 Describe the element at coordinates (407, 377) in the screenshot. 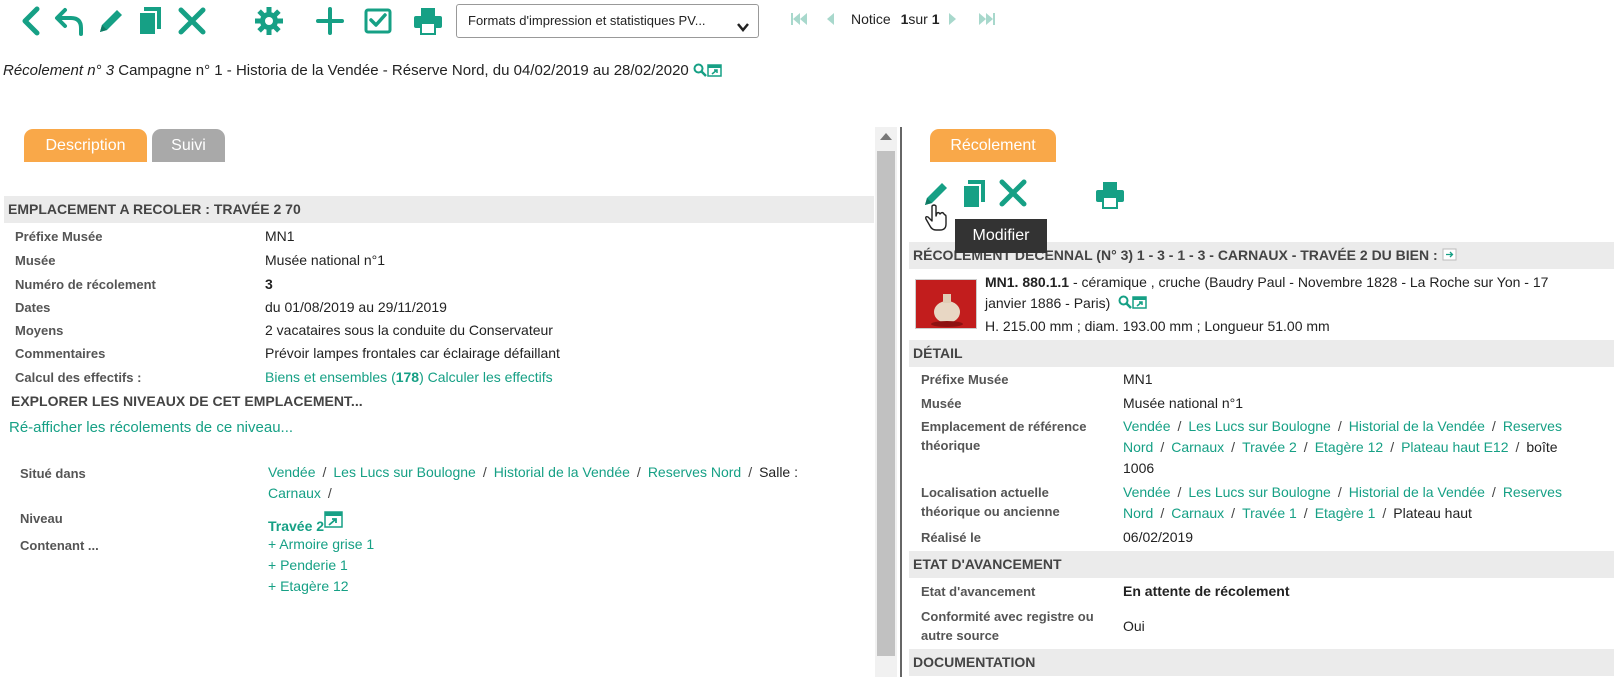

I see `biens-count: 178` at that location.